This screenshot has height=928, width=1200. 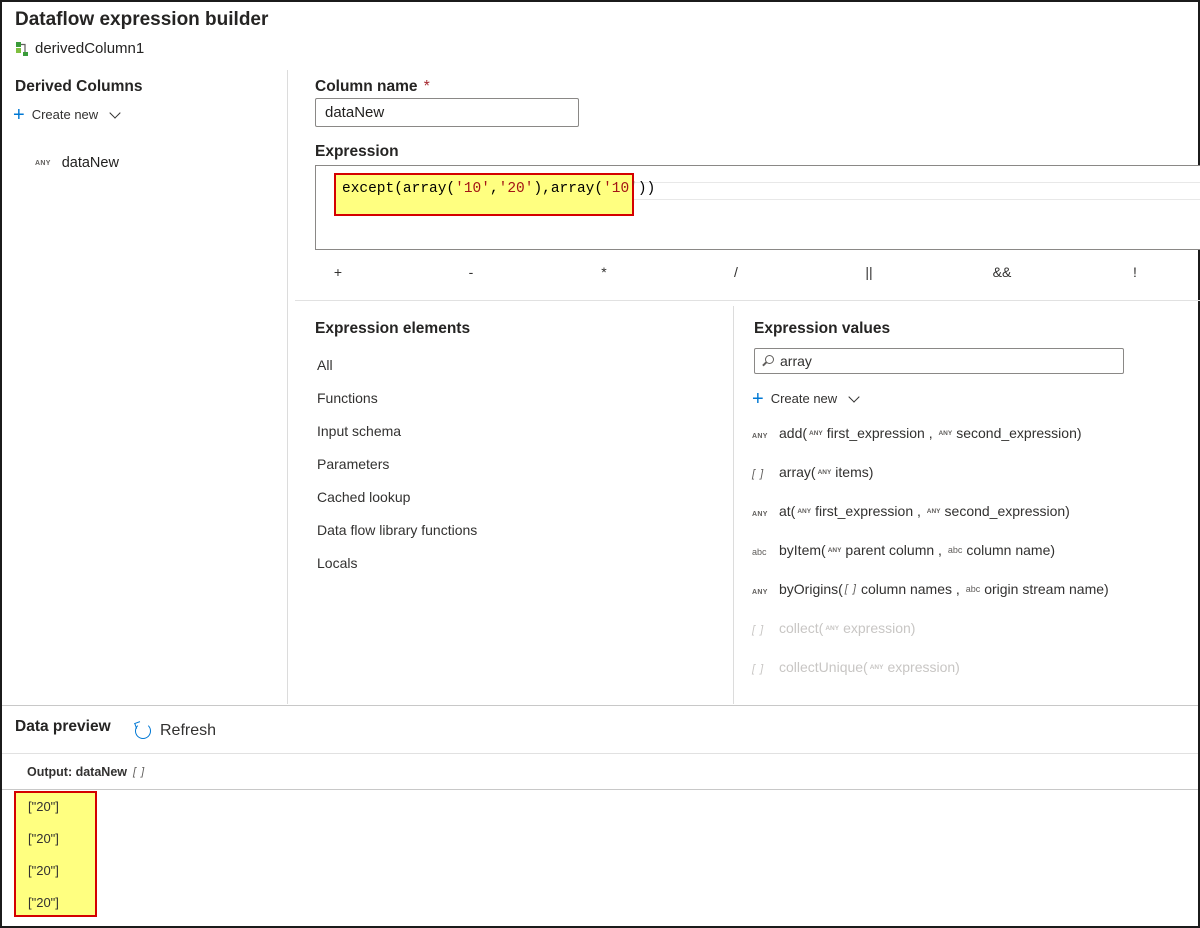 I want to click on expression-divider, so click(x=747, y=300).